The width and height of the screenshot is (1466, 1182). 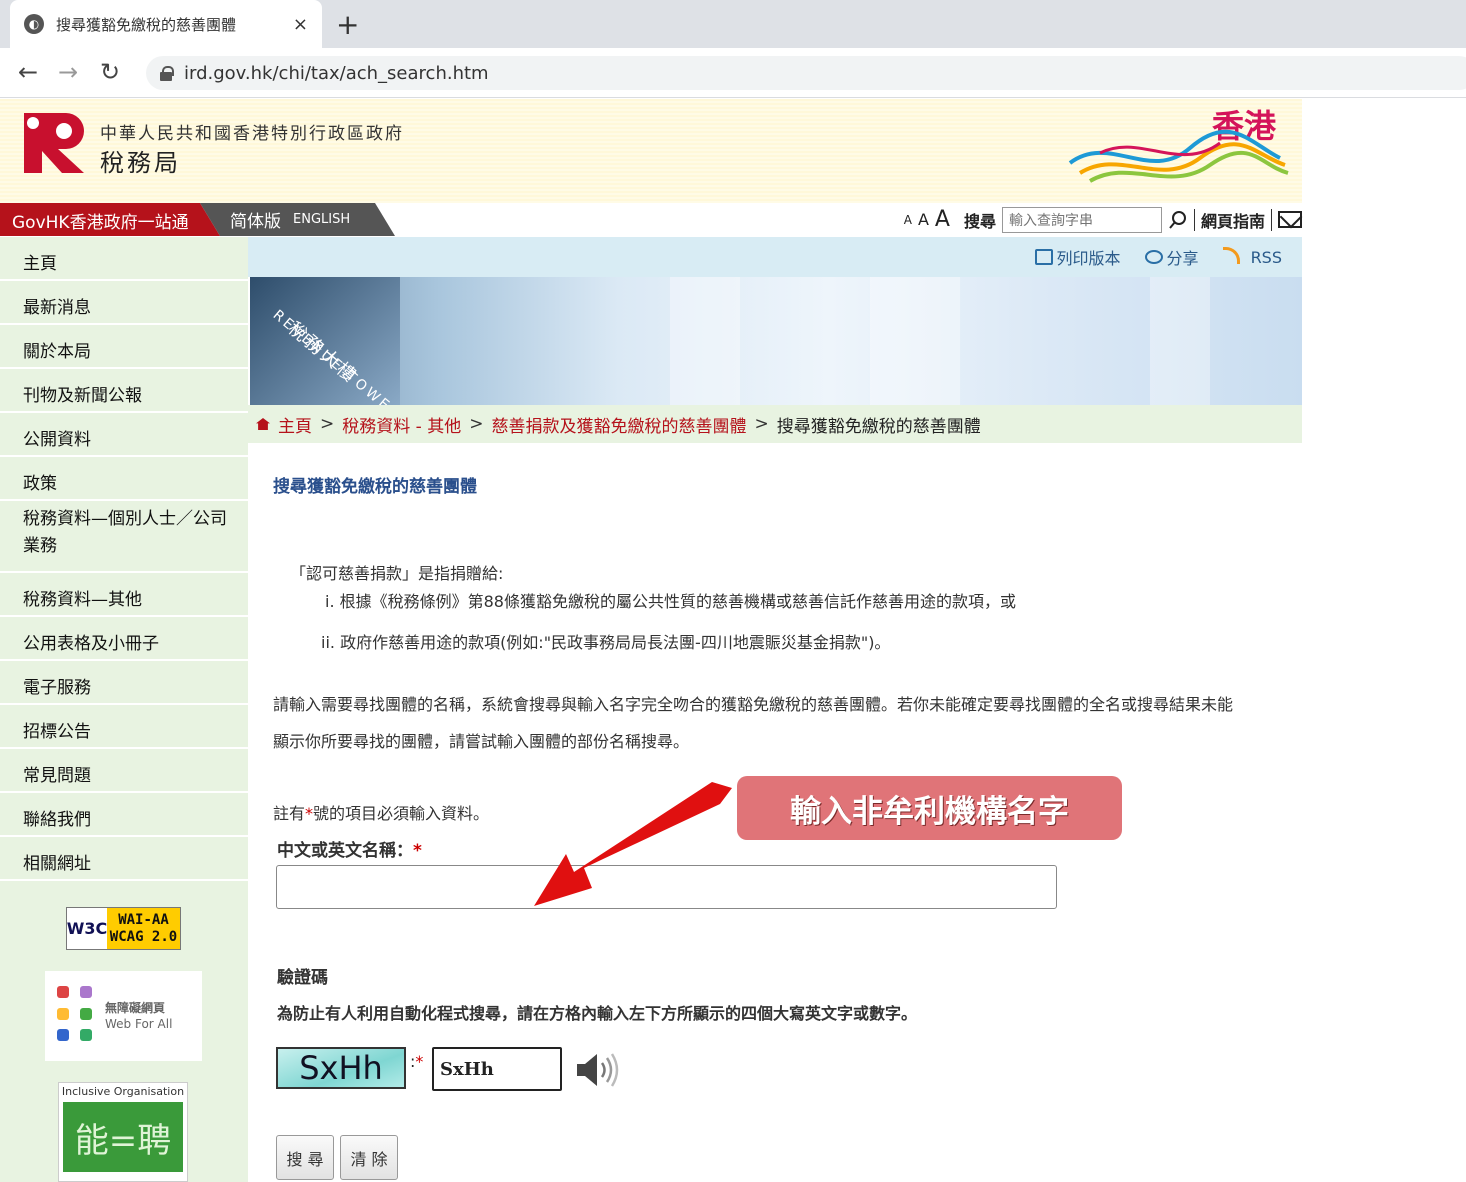 I want to click on breadcrumb-tax-others: 稅務資料 - 其他, so click(x=401, y=424).